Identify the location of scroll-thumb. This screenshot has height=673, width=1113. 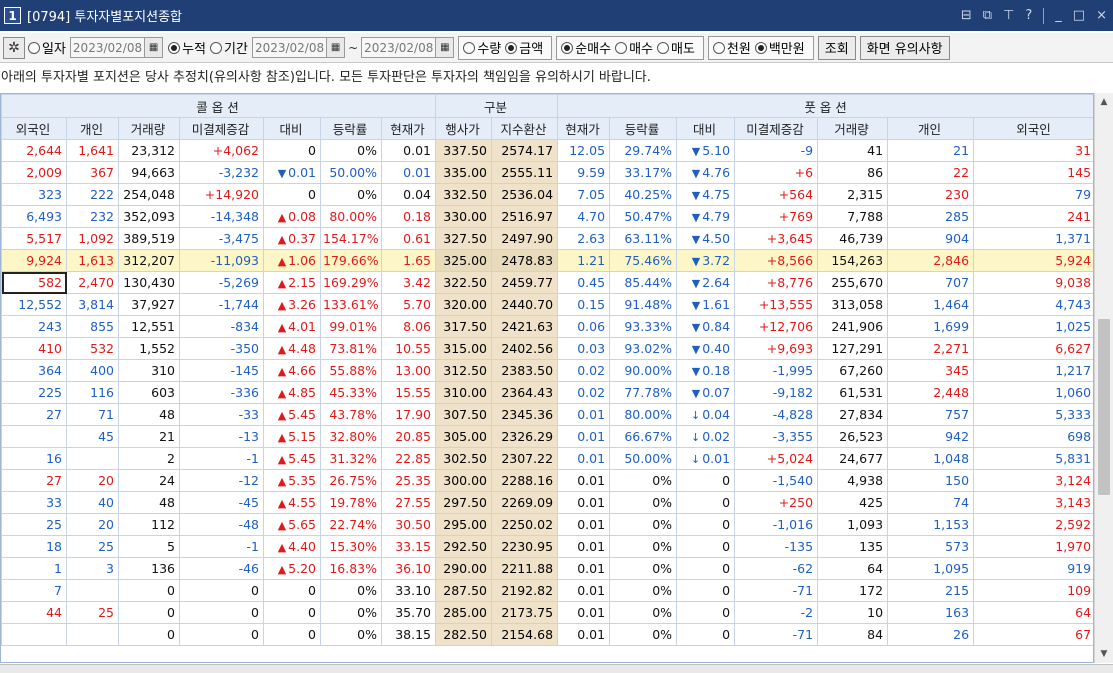
(1104, 407).